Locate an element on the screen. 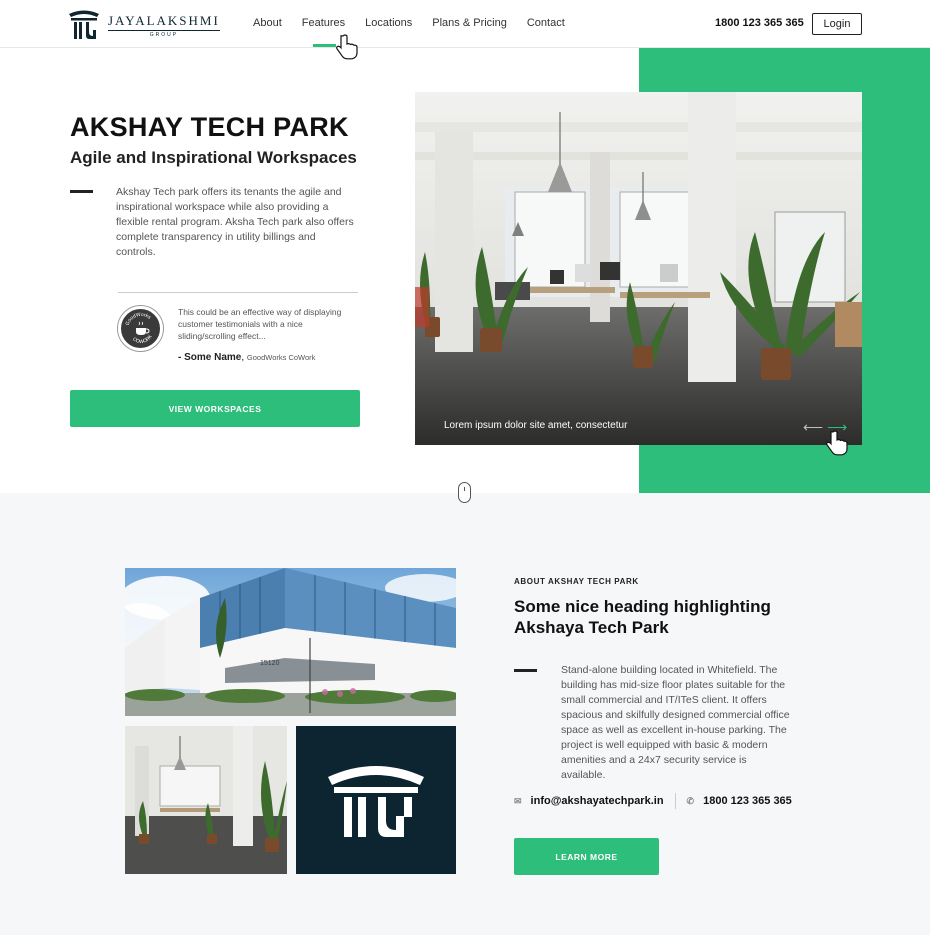 The image size is (930, 935). header-phone: 1800 123 365 365 is located at coordinates (759, 23).